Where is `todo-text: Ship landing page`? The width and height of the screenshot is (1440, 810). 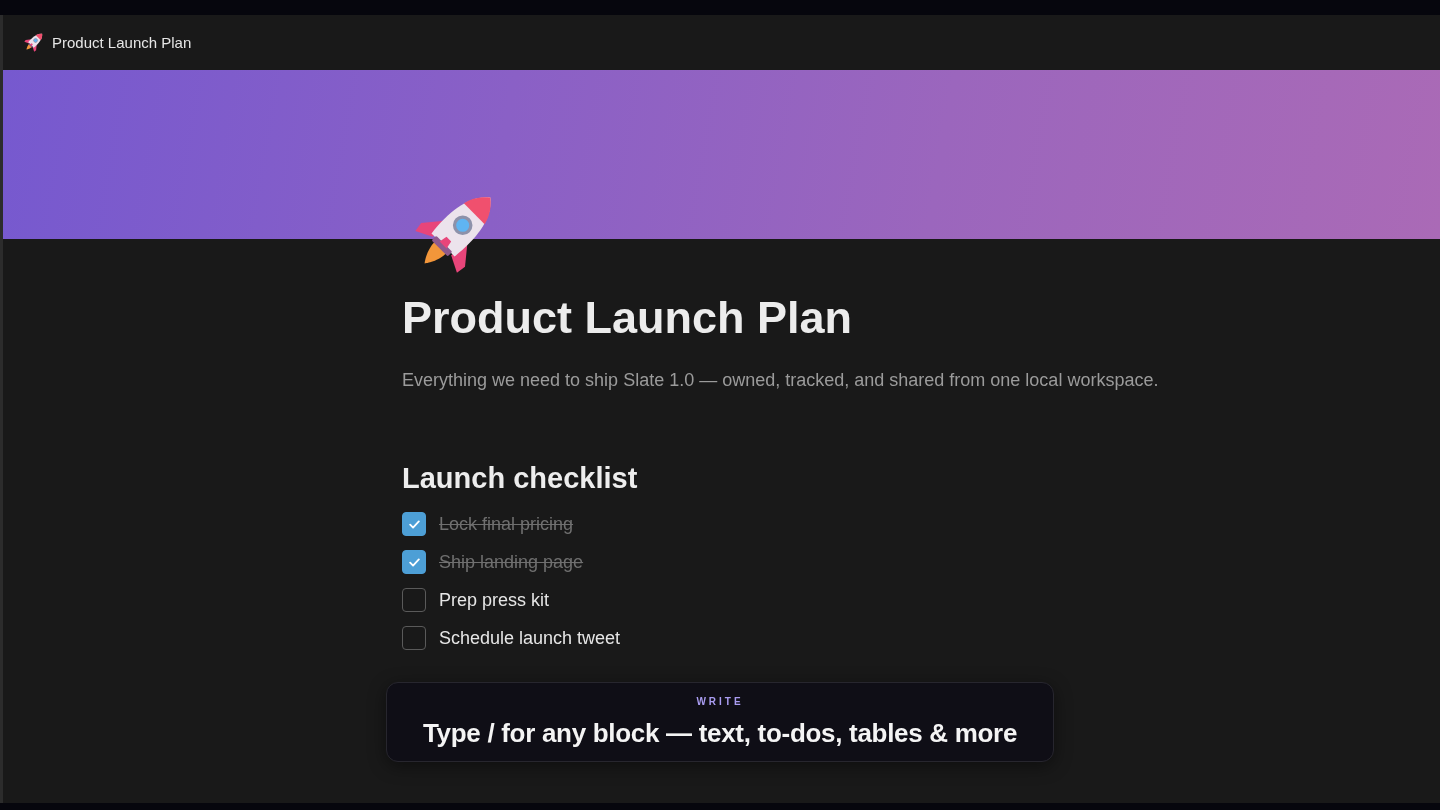
todo-text: Ship landing page is located at coordinates (511, 562).